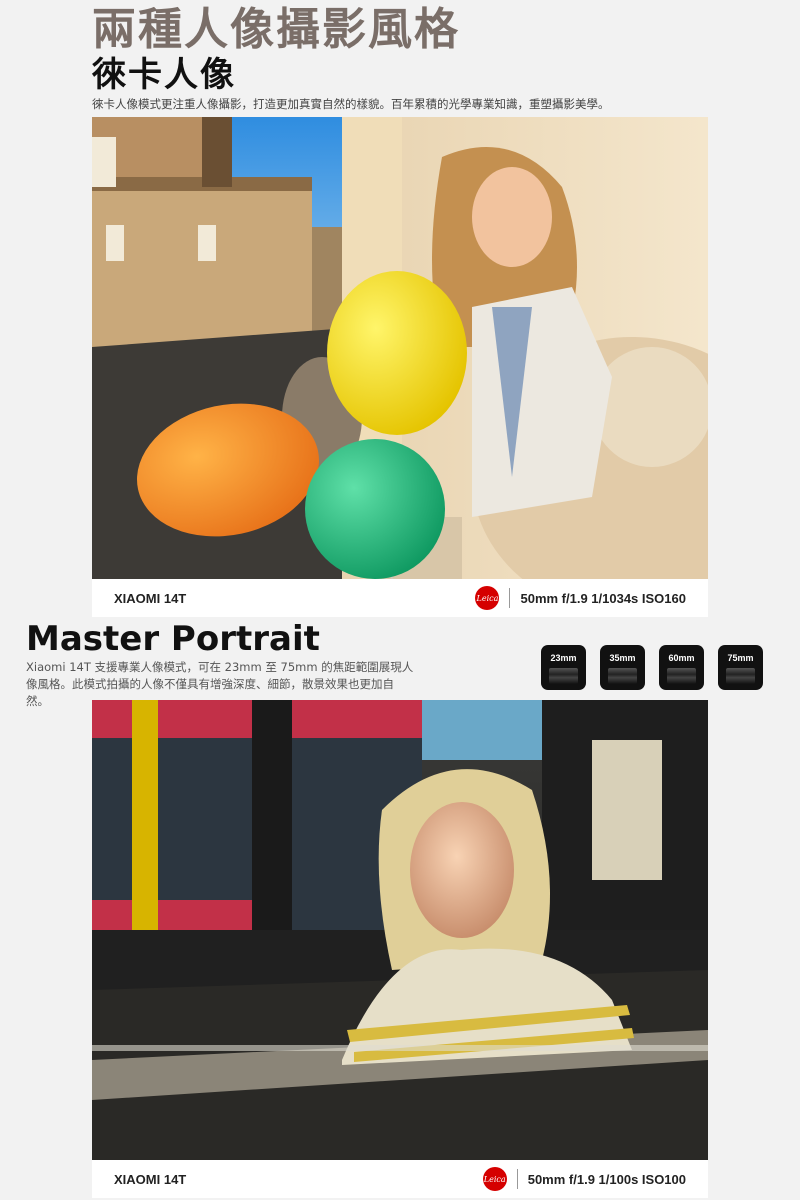 The image size is (800, 1200). I want to click on focal-length-list: 23mm 35mm 60mm 75mm, so click(652, 667).